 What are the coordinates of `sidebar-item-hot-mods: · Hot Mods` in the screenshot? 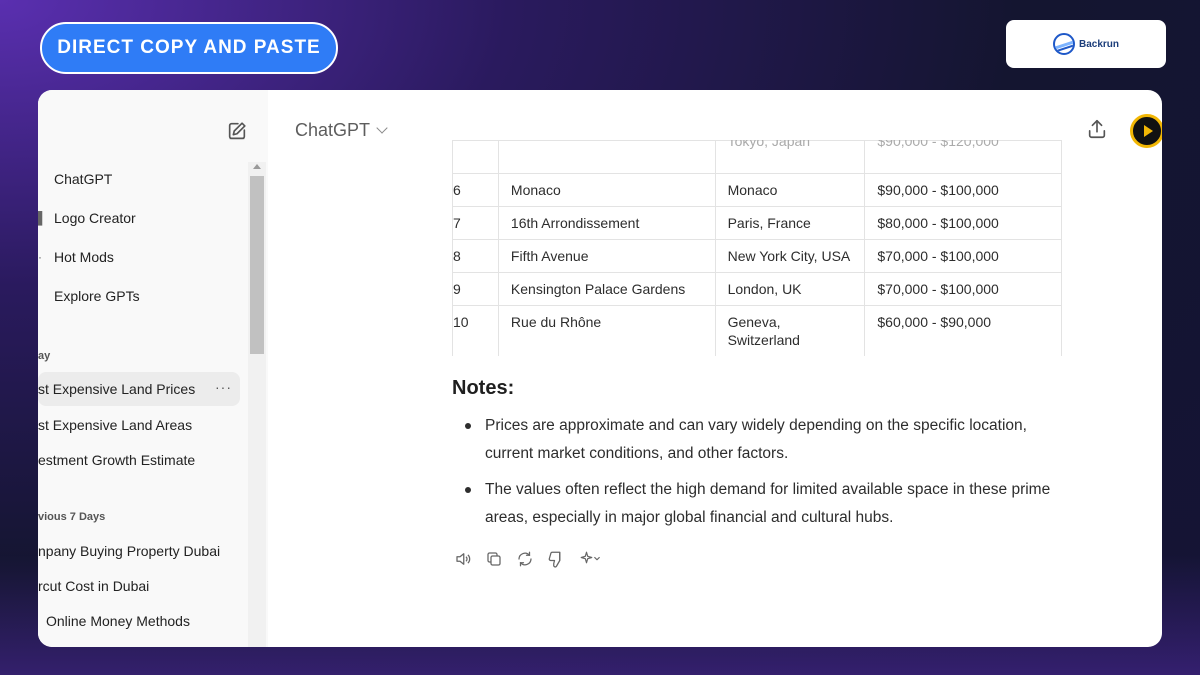 It's located at (139, 257).